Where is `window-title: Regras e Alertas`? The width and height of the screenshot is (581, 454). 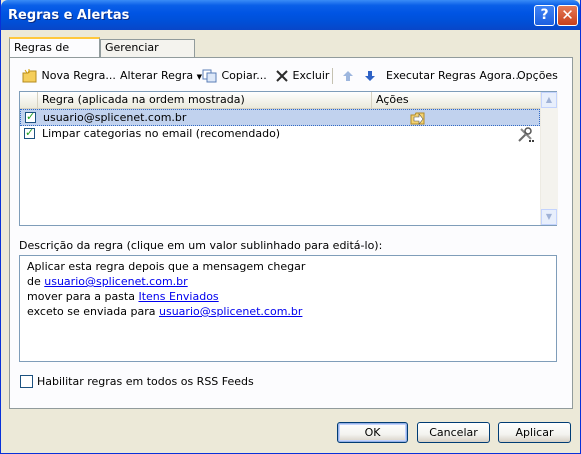 window-title: Regras e Alertas is located at coordinates (69, 15).